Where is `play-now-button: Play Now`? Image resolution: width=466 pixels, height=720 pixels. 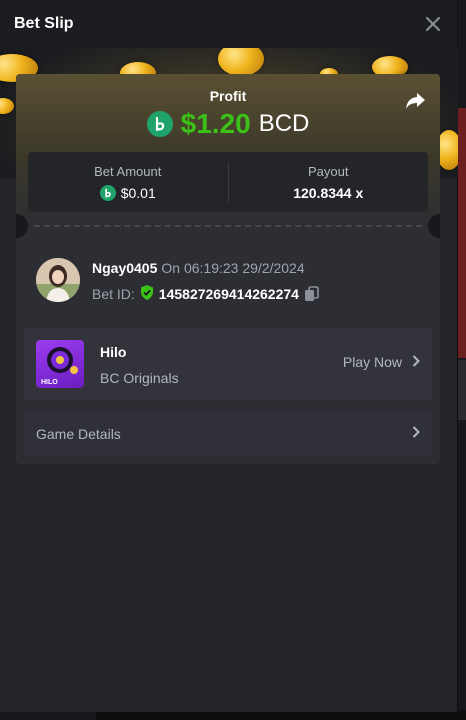
play-now-button: Play Now is located at coordinates (381, 362).